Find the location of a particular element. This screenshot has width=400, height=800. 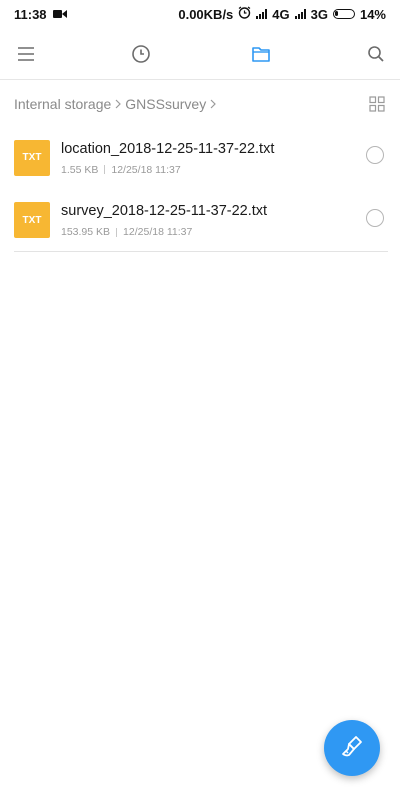

battery-icon is located at coordinates (343, 14).